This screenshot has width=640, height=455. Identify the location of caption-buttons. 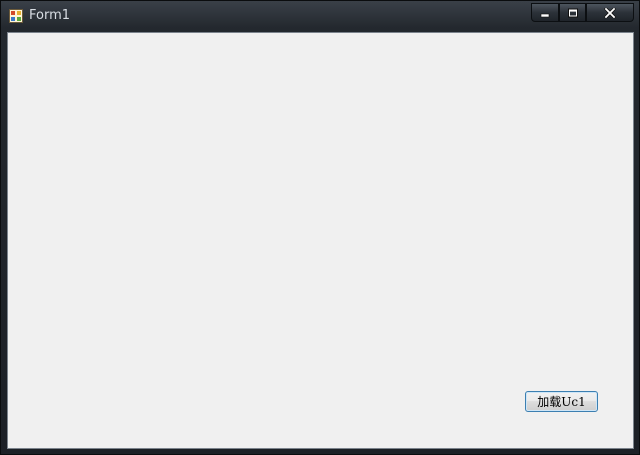
(582, 12).